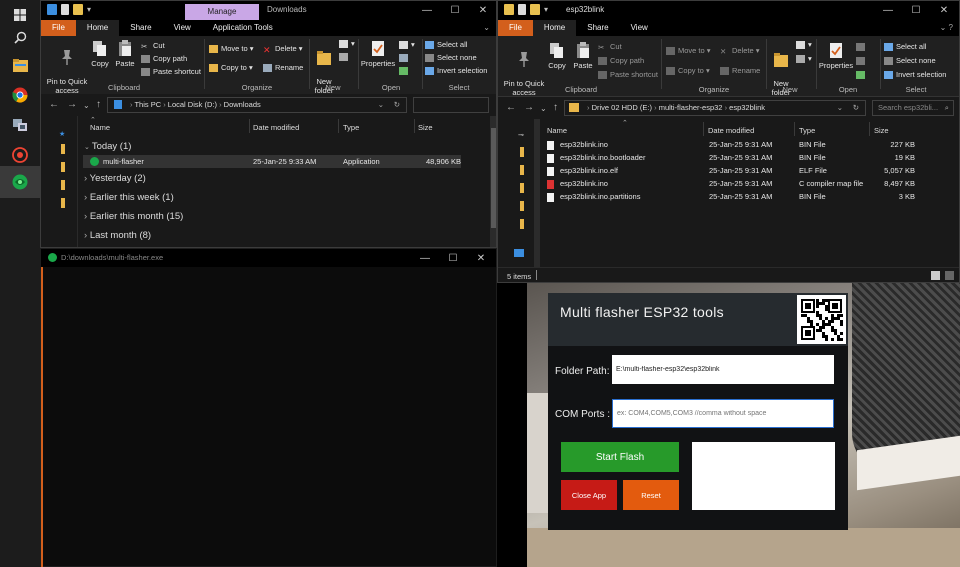 This screenshot has height=567, width=960. I want to click on search-box, so click(451, 105).